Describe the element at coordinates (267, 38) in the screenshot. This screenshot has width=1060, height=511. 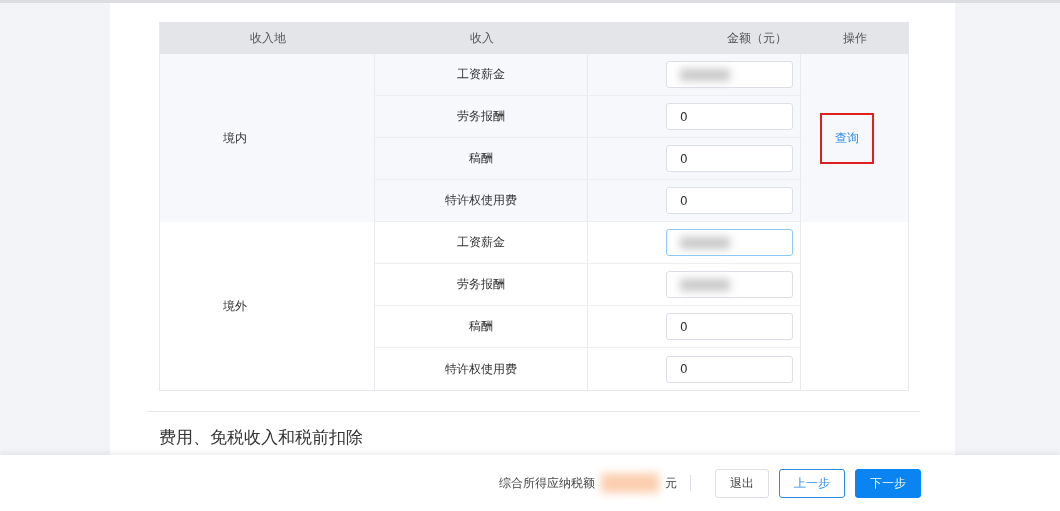
I see `column-header: 收入地` at that location.